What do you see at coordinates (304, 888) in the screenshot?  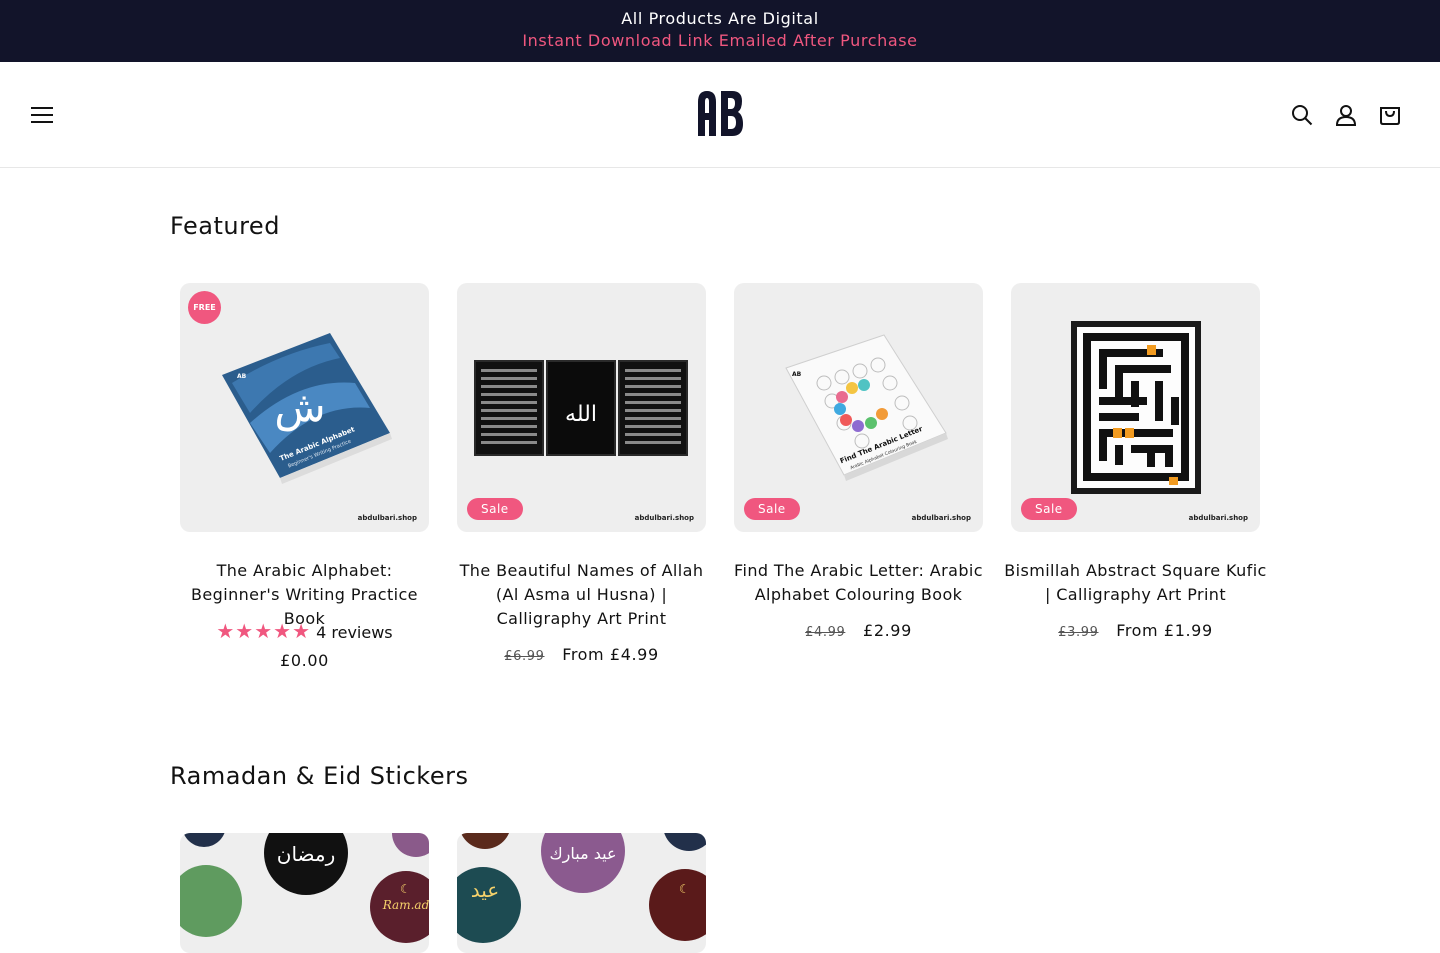 I see `ramadan-stickers-art: رمضان Ram.ad ☾` at bounding box center [304, 888].